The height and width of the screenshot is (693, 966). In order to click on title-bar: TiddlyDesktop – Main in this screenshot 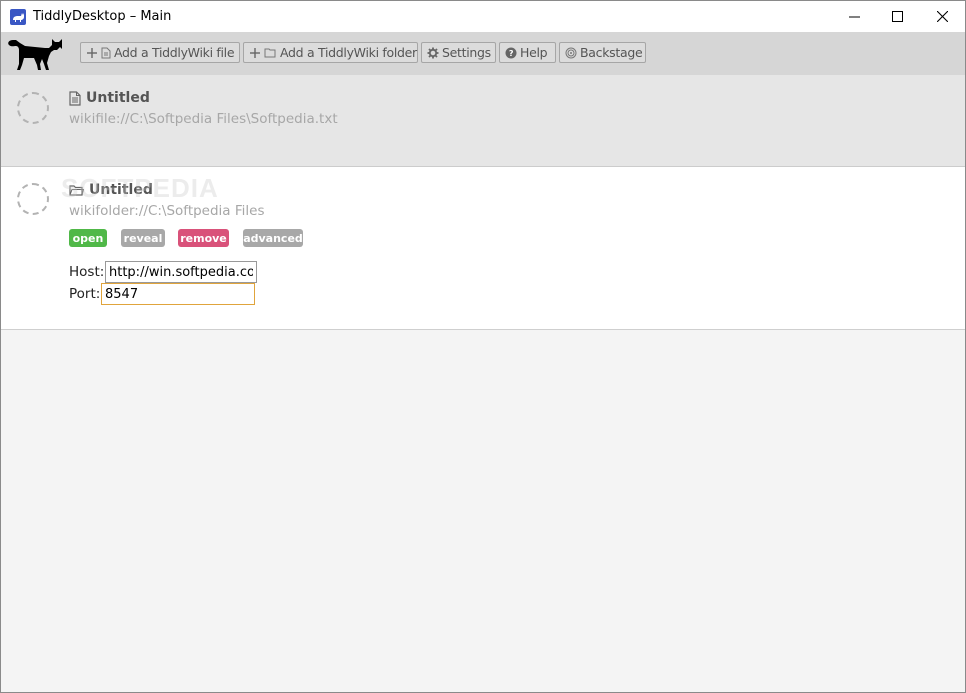, I will do `click(483, 16)`.